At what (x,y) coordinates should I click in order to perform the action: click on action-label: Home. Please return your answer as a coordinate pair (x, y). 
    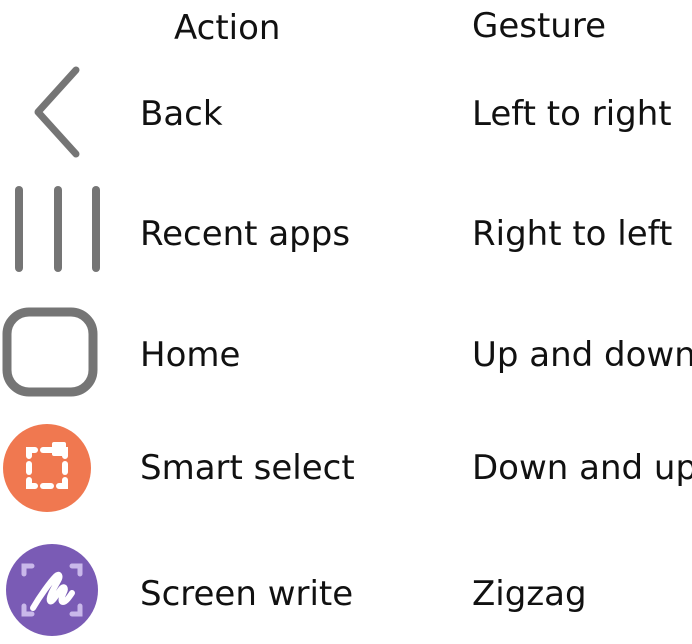
    Looking at the image, I should click on (190, 355).